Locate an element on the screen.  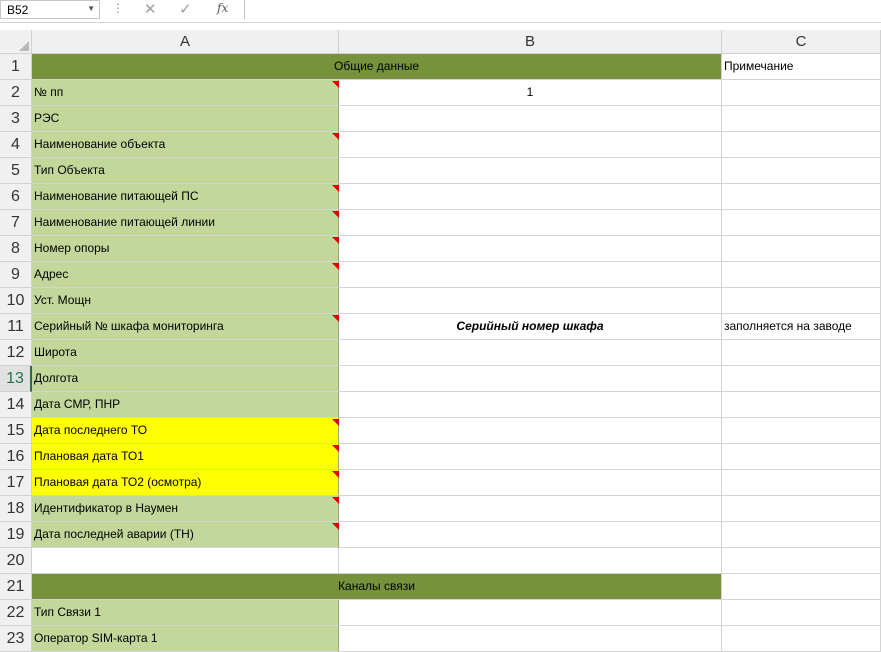
row-header-1: 1 is located at coordinates (16, 67).